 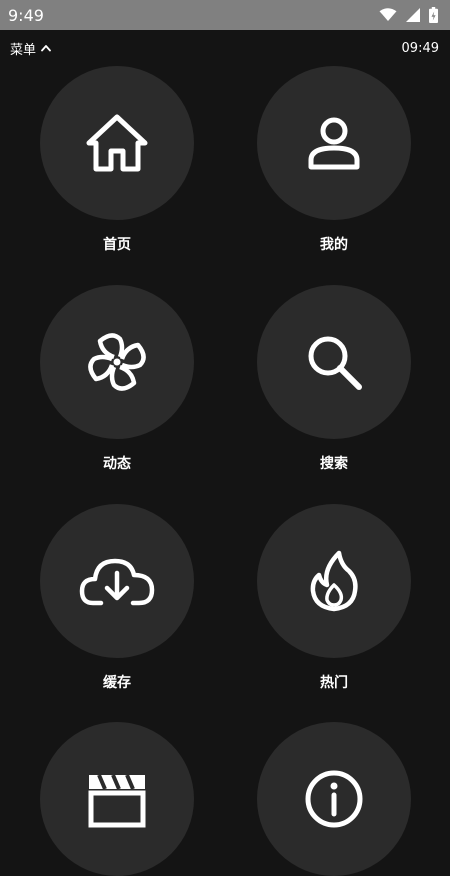 I want to click on menu-item-label: 首页, so click(x=117, y=245).